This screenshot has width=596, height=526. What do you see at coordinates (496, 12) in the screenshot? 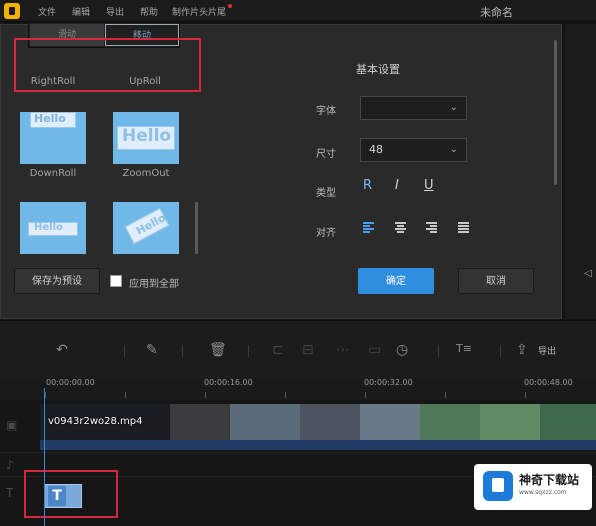
I see `window-title: 未命名` at bounding box center [496, 12].